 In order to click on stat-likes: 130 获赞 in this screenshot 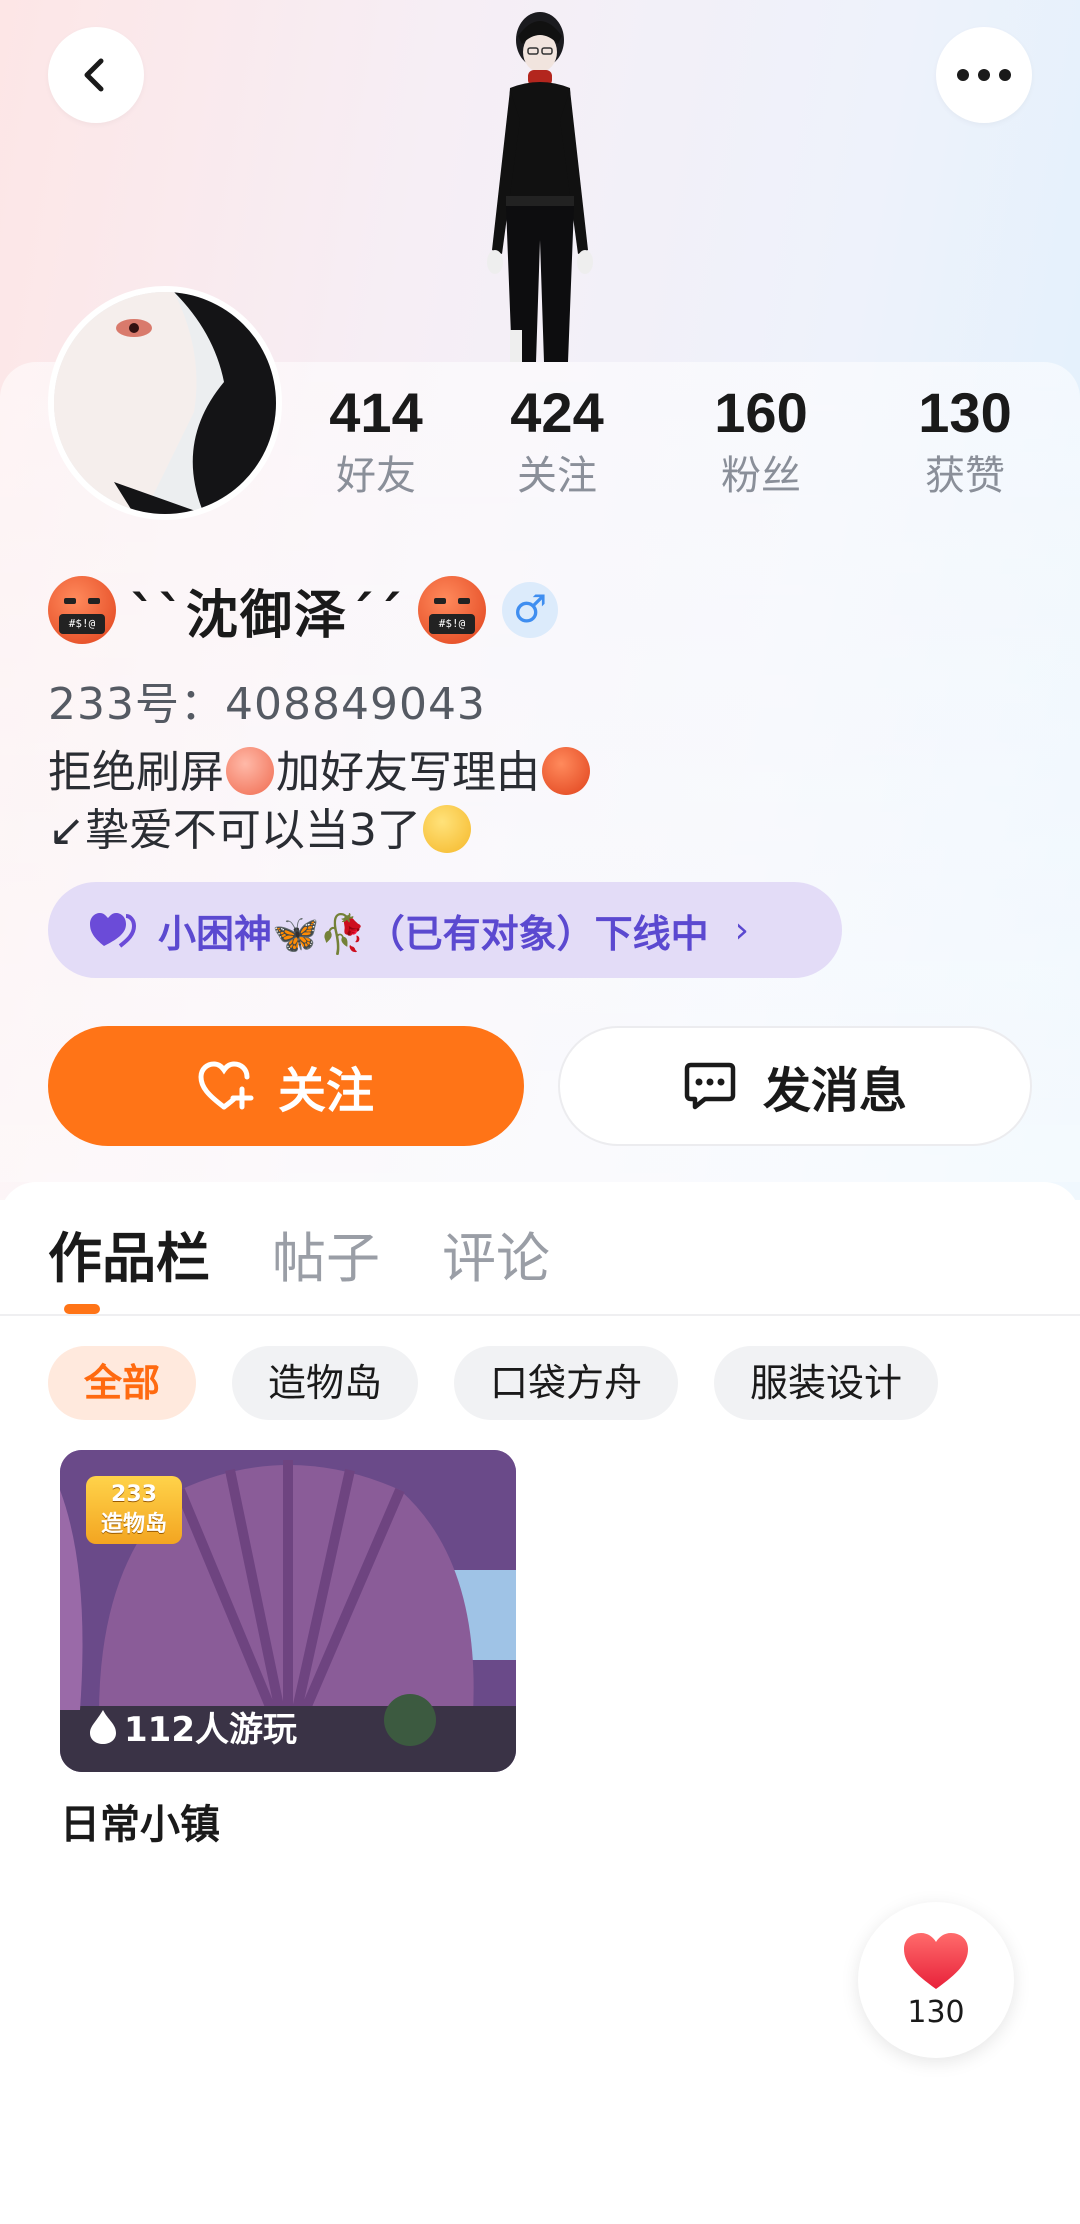, I will do `click(965, 442)`.